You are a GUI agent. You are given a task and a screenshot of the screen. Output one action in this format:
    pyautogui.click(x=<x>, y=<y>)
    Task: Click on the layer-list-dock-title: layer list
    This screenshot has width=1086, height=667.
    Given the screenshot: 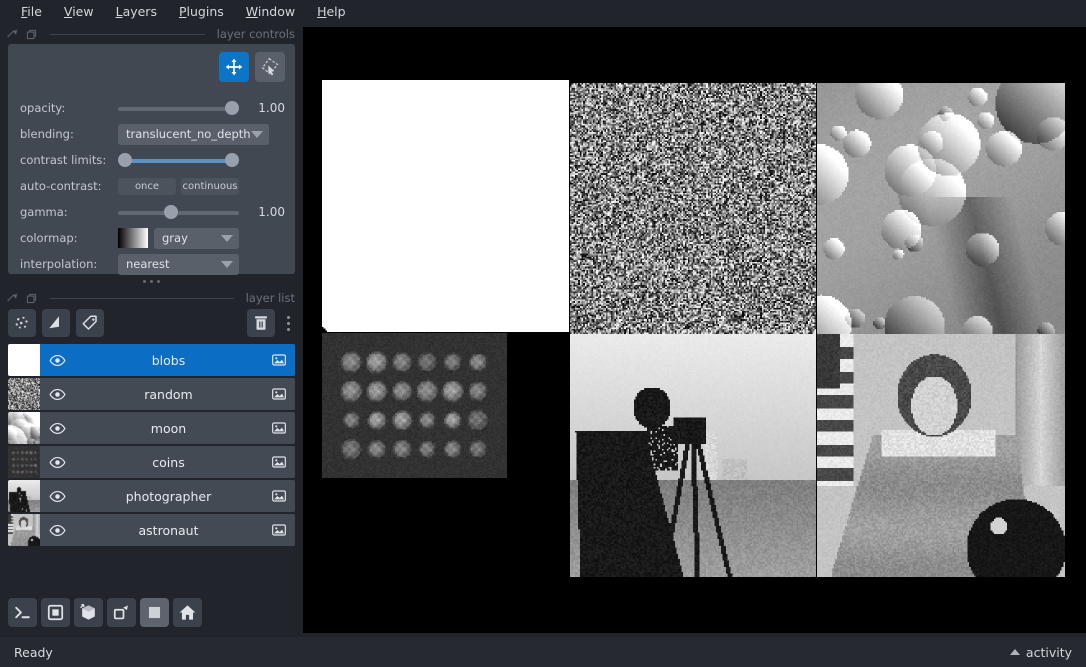 What is the action you would take?
    pyautogui.click(x=151, y=298)
    